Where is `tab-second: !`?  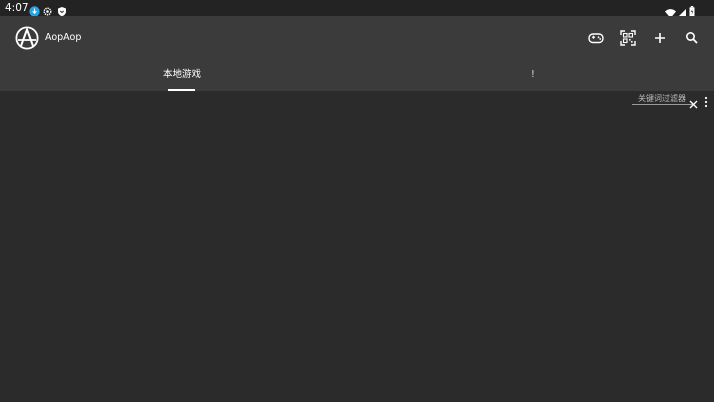
tab-second: ! is located at coordinates (535, 75).